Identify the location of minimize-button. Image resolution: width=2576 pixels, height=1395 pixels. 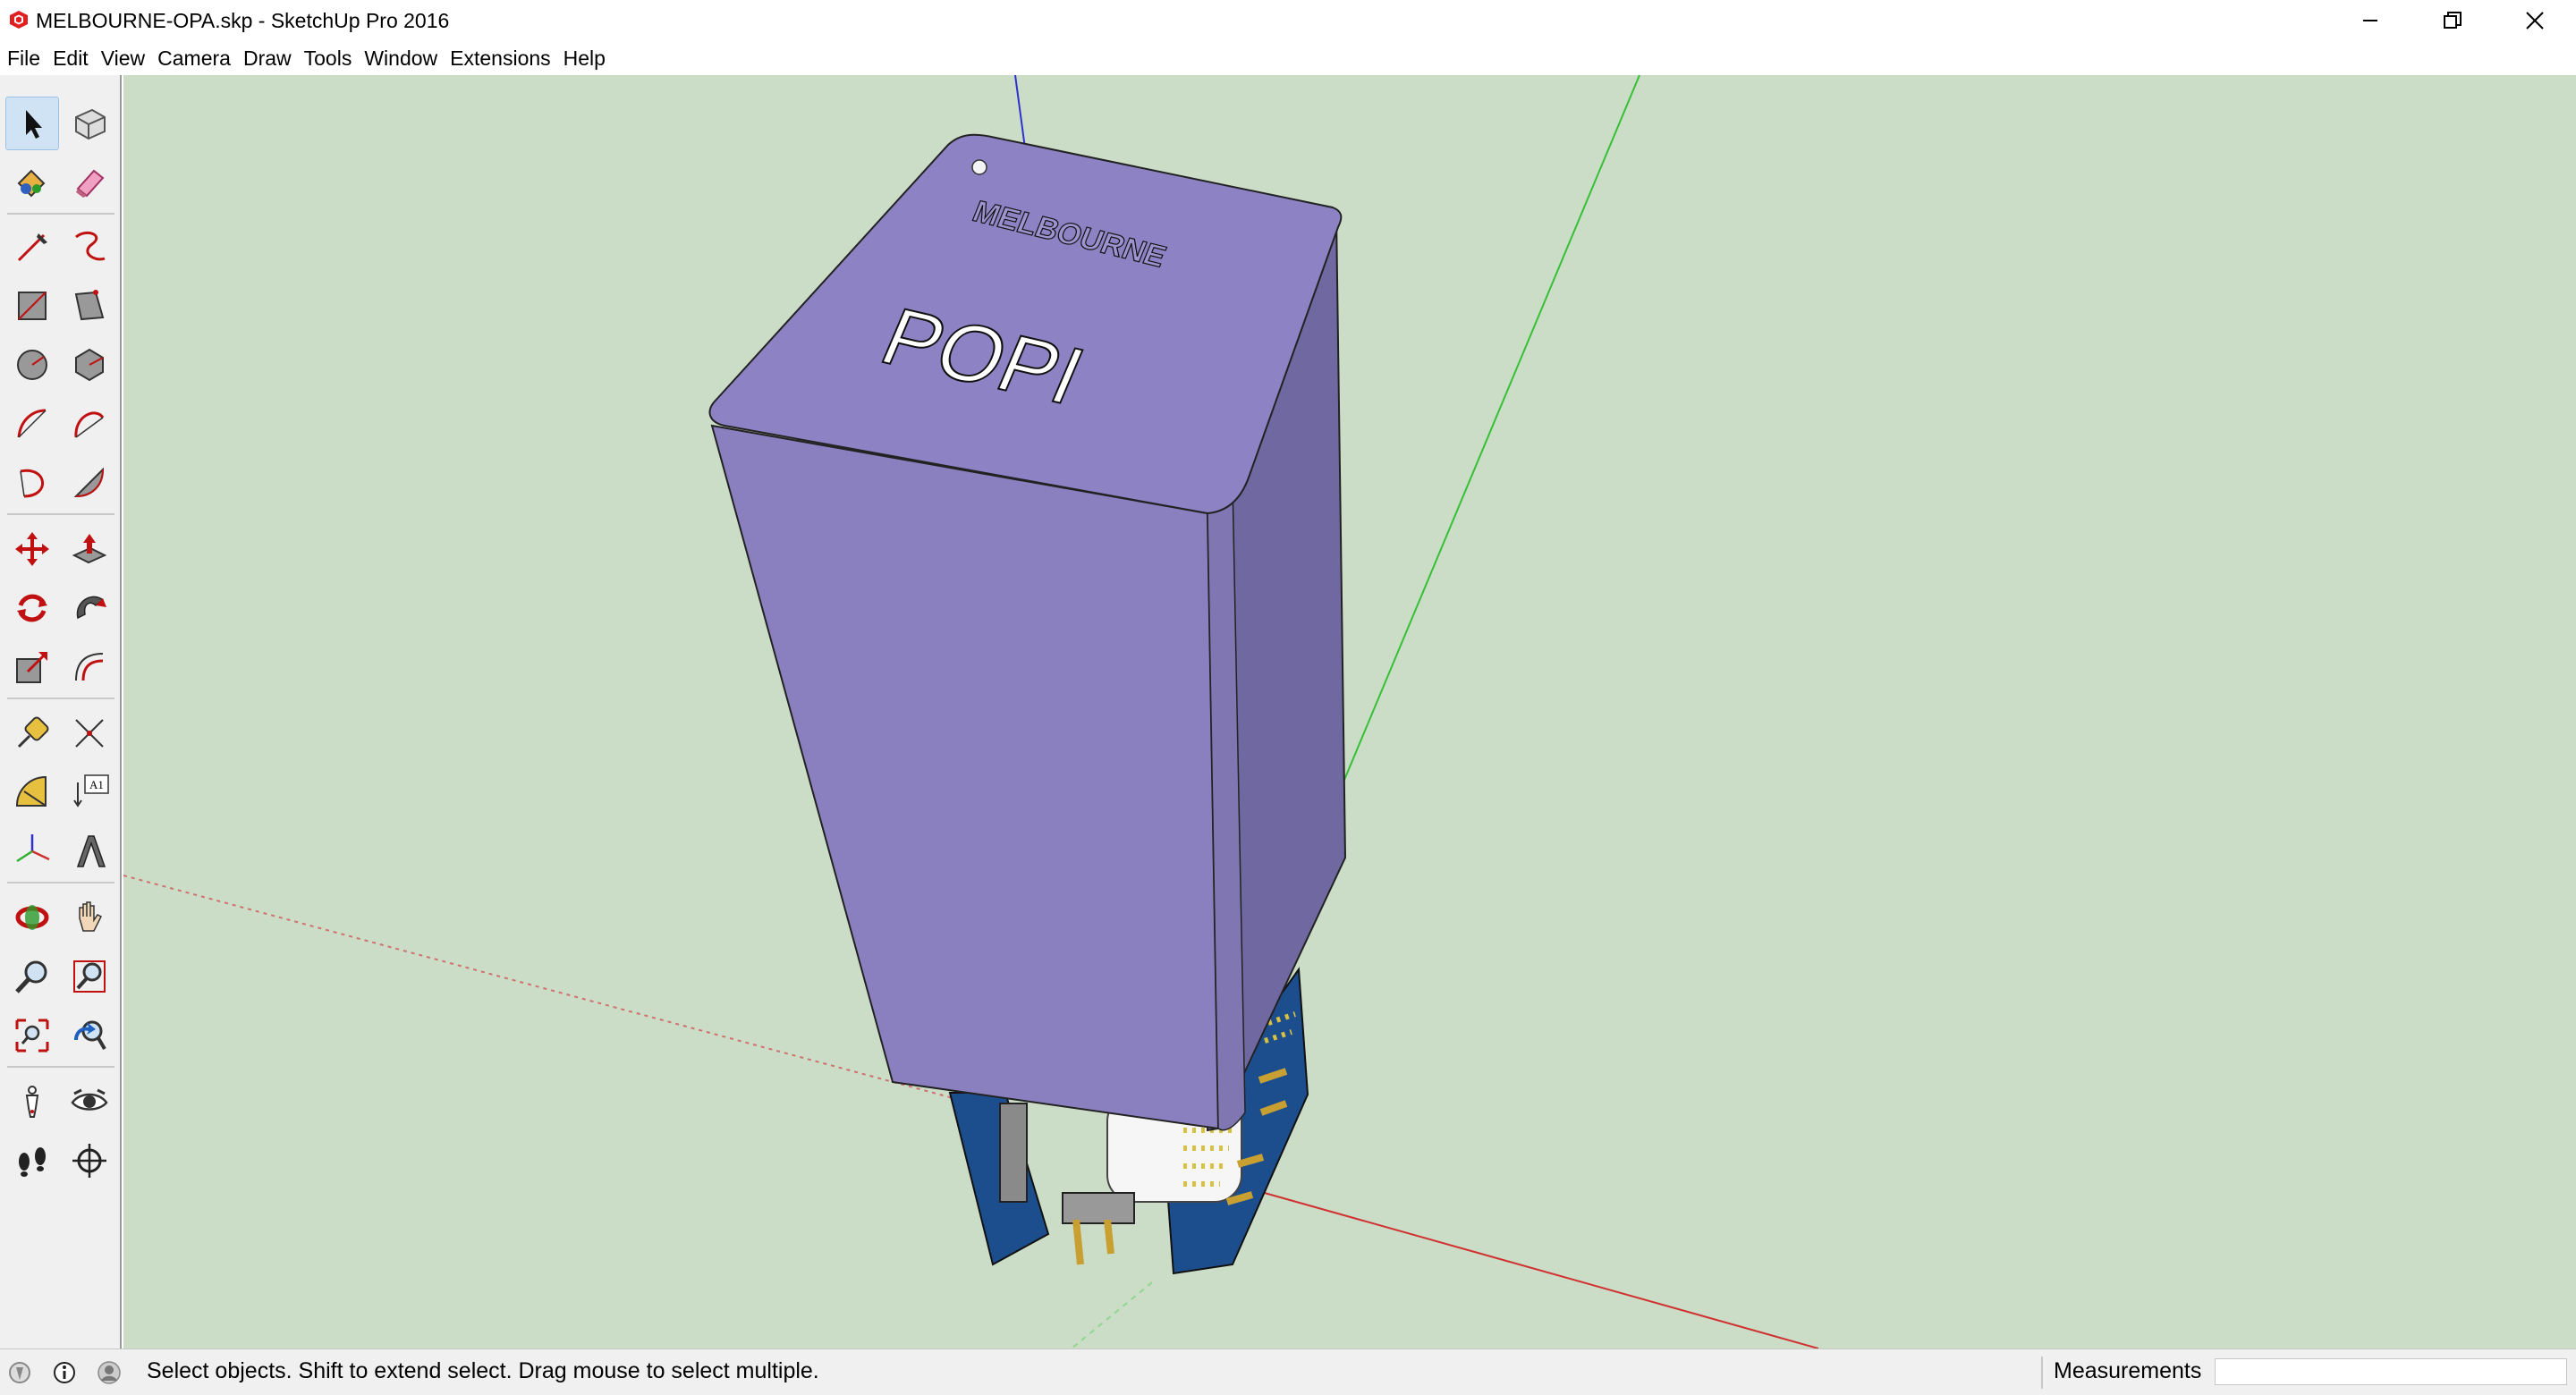
(2370, 20).